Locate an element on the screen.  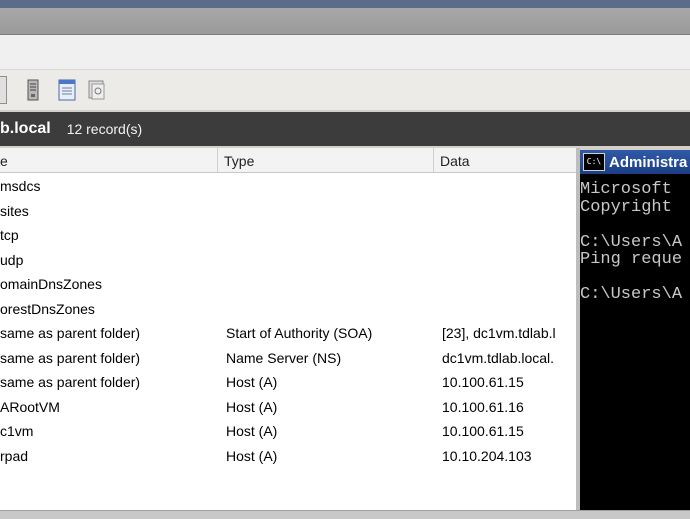
column-header-type: Type is located at coordinates (326, 160).